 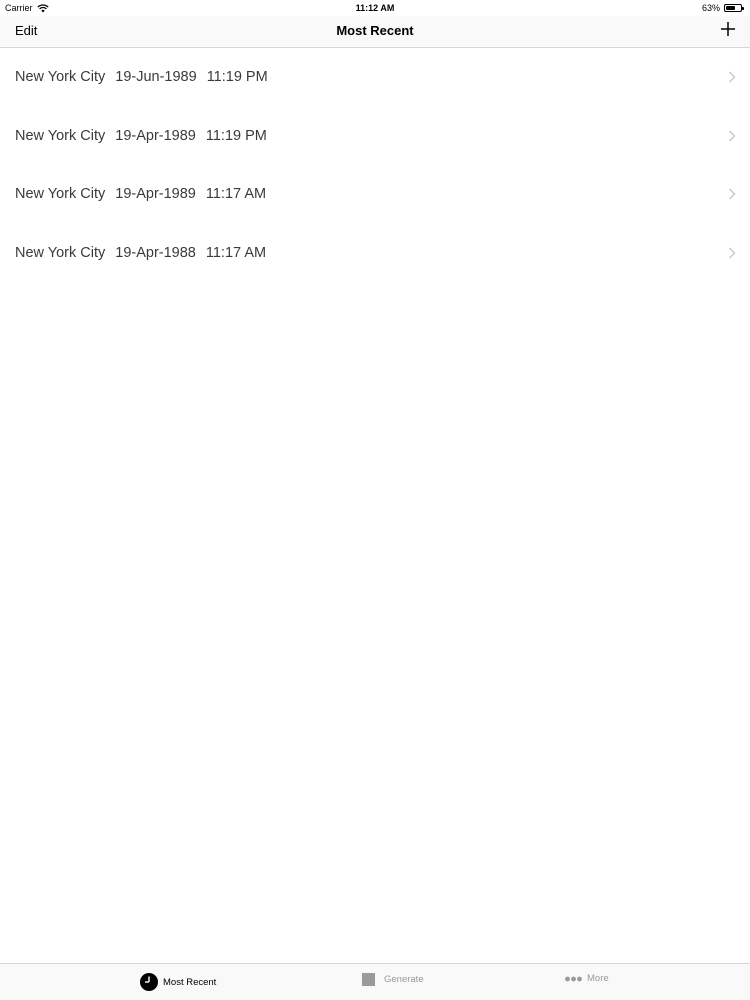 I want to click on battery-icon, so click(x=734, y=8).